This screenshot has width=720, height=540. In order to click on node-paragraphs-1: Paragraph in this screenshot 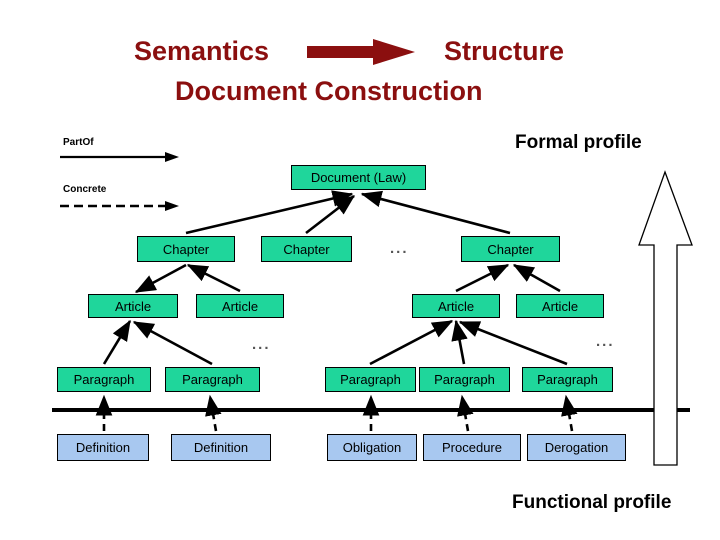, I will do `click(212, 379)`.